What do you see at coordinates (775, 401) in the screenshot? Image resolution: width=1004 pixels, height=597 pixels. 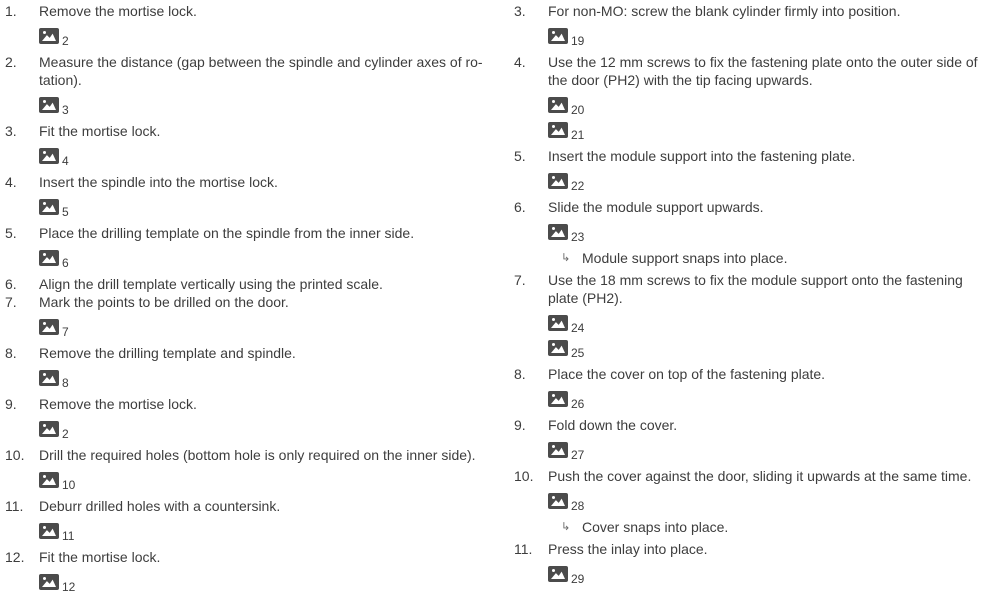 I see `figure-reference: 26` at bounding box center [775, 401].